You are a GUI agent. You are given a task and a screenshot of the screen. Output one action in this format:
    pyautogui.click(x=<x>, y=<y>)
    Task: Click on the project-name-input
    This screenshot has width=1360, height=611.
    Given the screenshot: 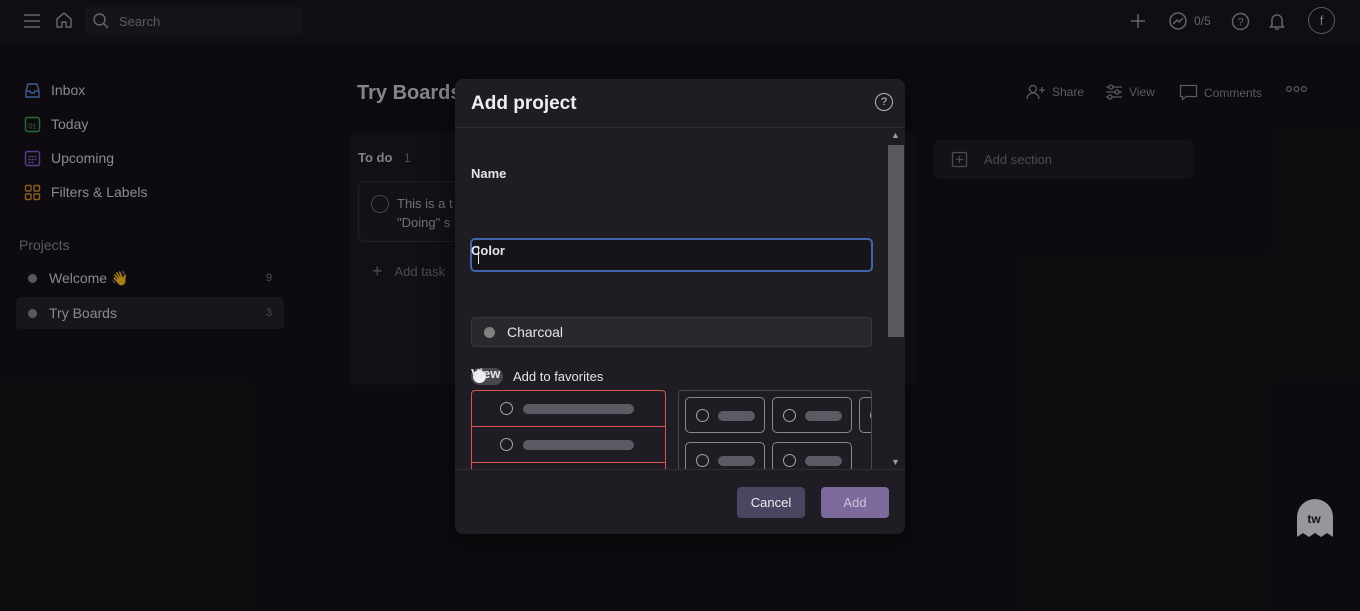 What is the action you would take?
    pyautogui.click(x=671, y=255)
    